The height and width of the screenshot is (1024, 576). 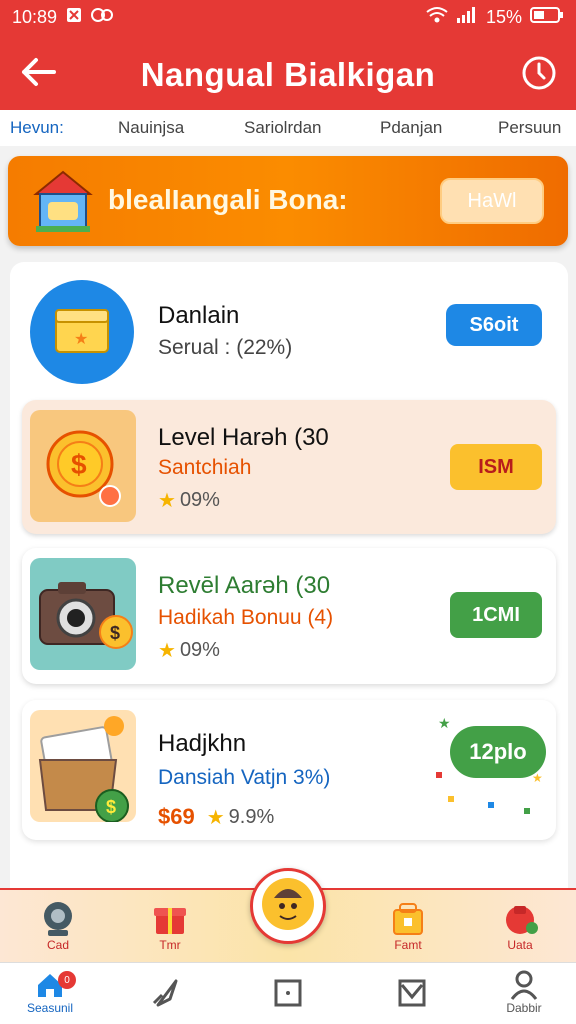 What do you see at coordinates (503, 16) in the screenshot?
I see `battery-percent: 15%` at bounding box center [503, 16].